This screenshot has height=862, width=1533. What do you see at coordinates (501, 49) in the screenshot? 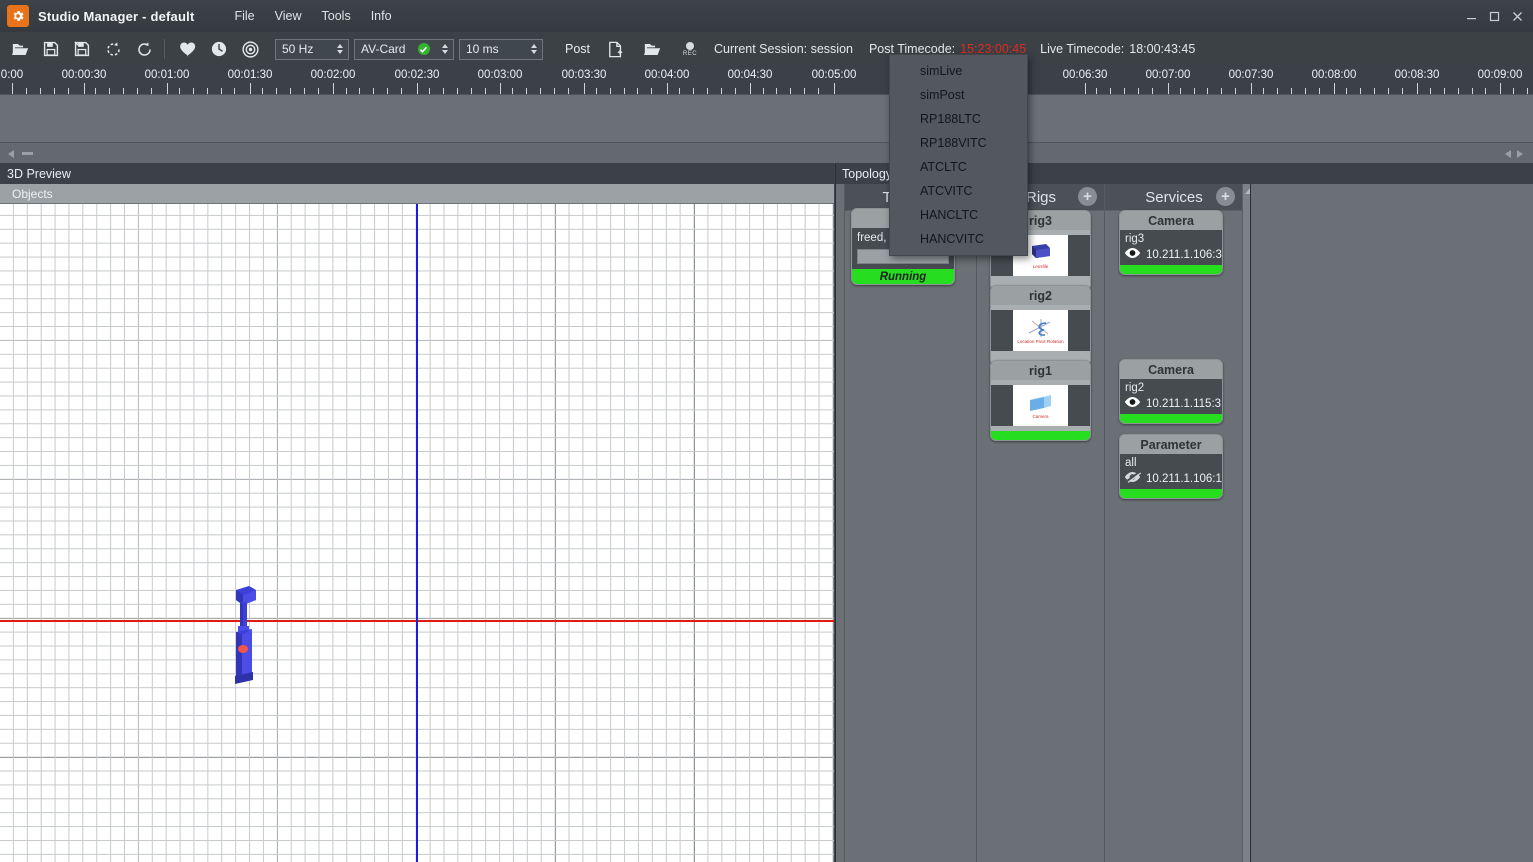
I see `latency-select: 10 ms` at bounding box center [501, 49].